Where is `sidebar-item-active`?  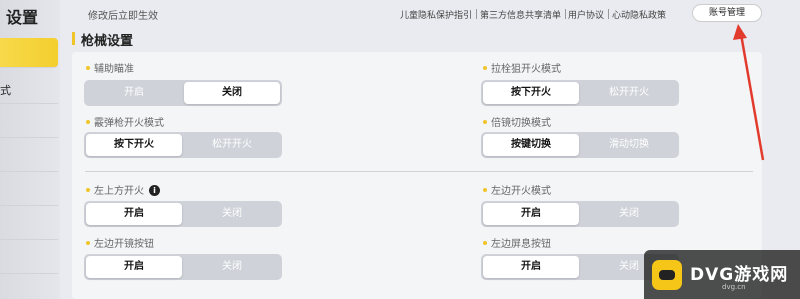 sidebar-item-active is located at coordinates (29, 53).